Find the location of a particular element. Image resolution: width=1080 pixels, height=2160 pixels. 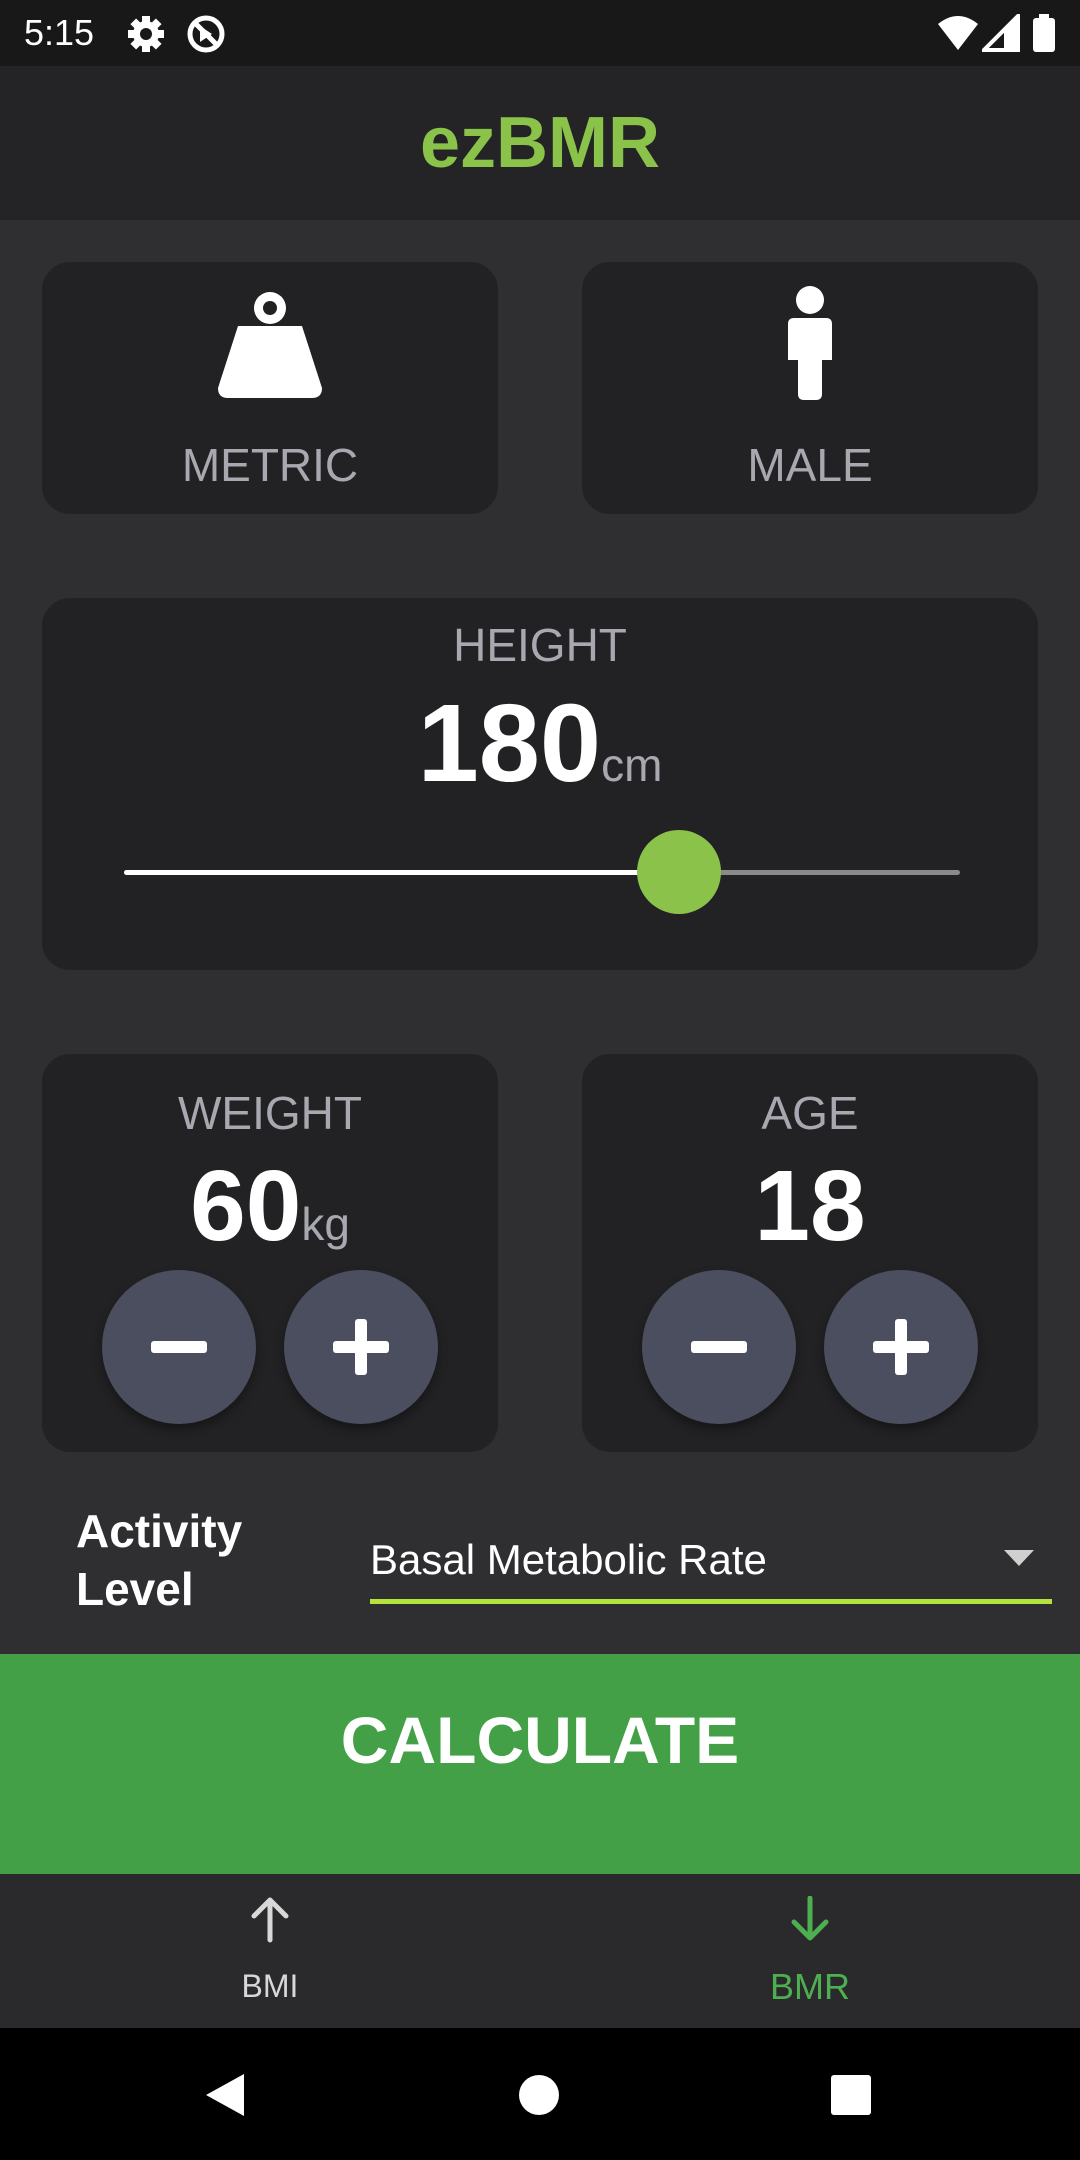

system-navigation-bar is located at coordinates (540, 2094).